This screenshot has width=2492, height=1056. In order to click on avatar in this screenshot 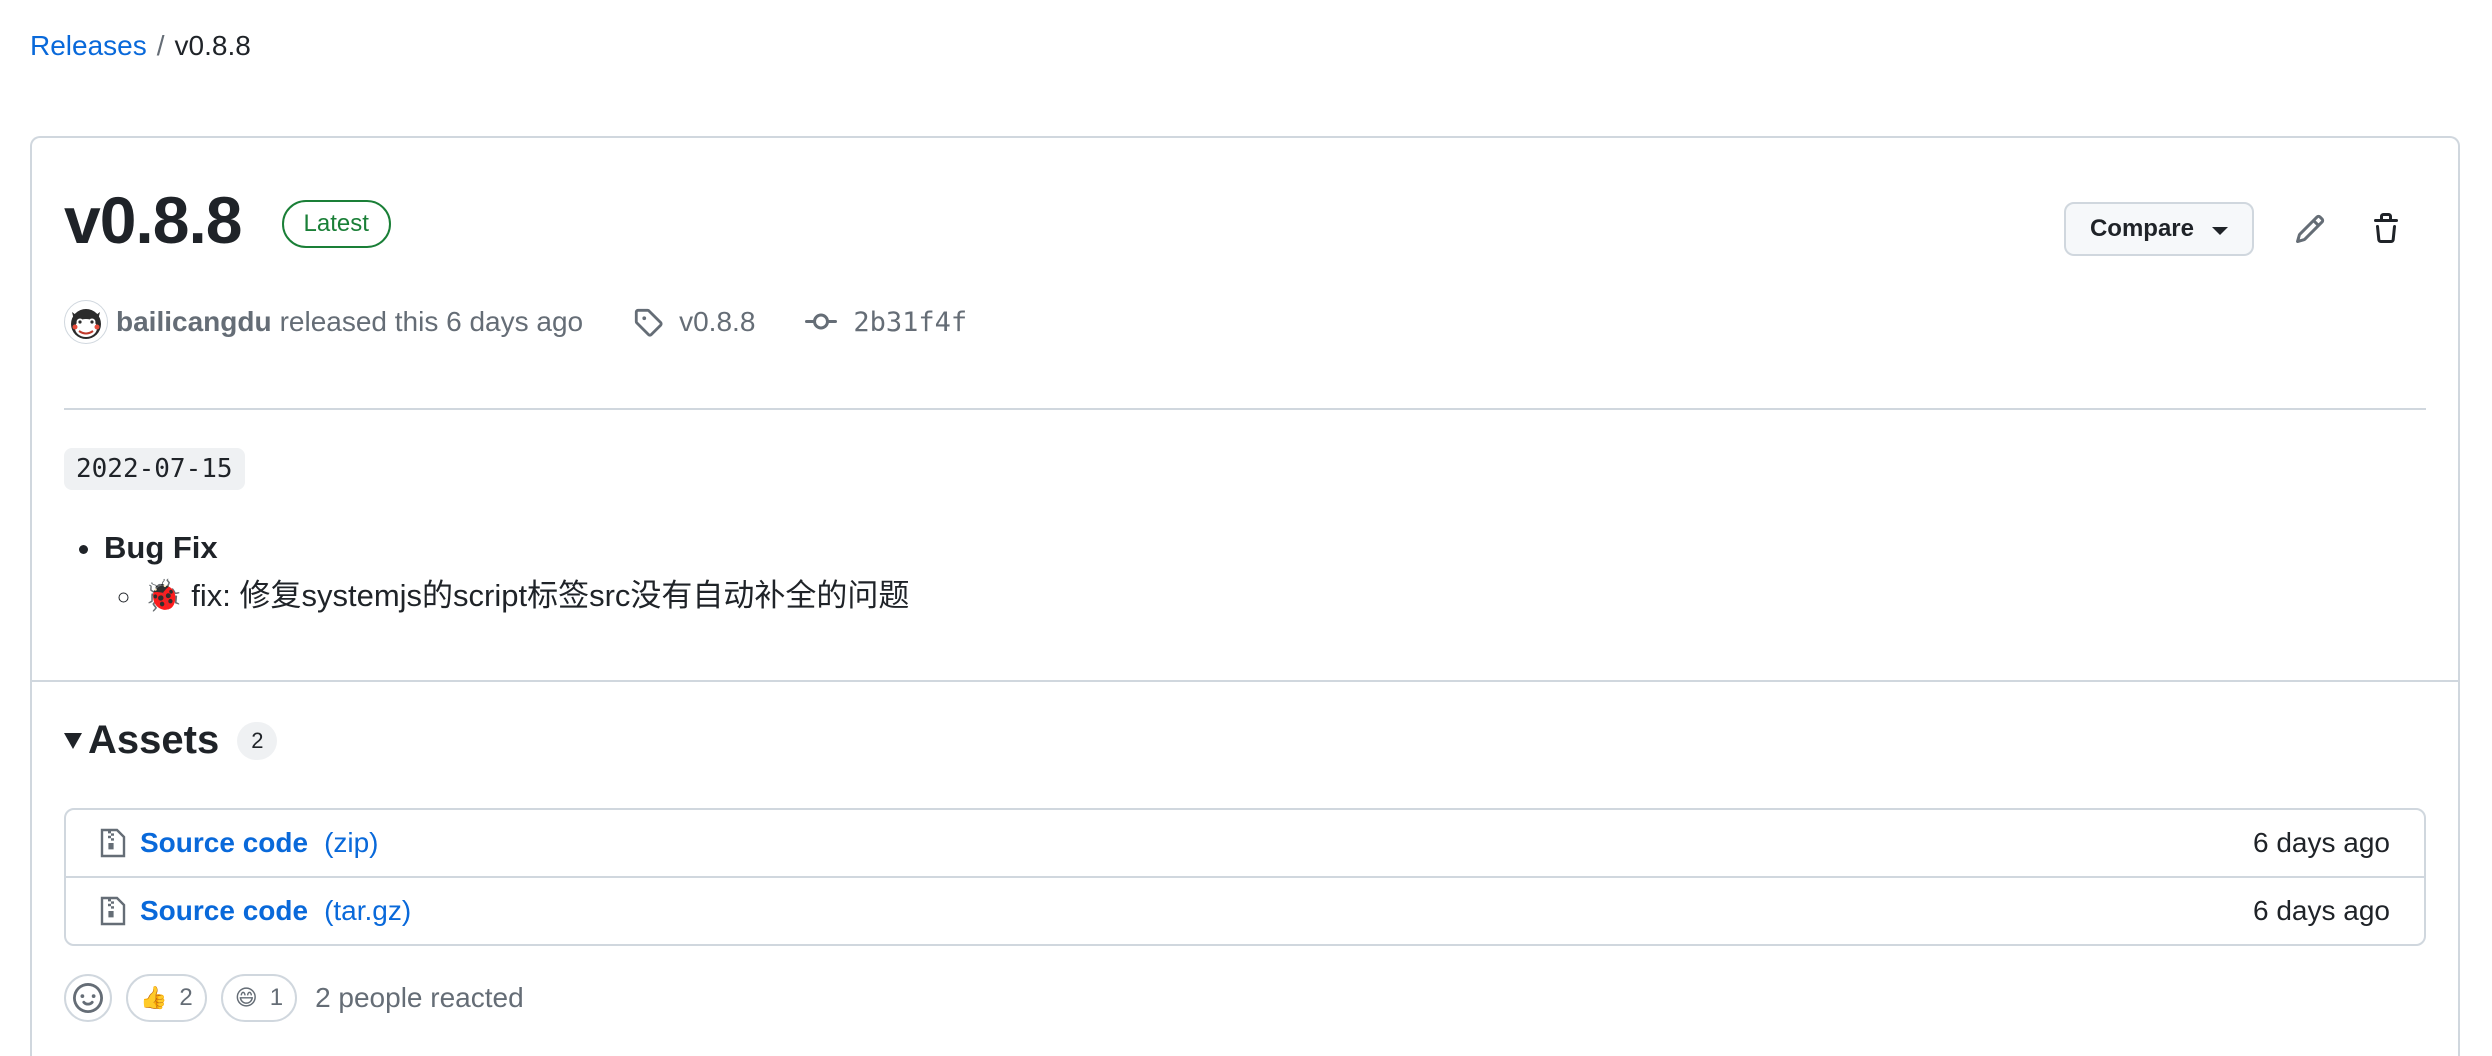, I will do `click(86, 322)`.